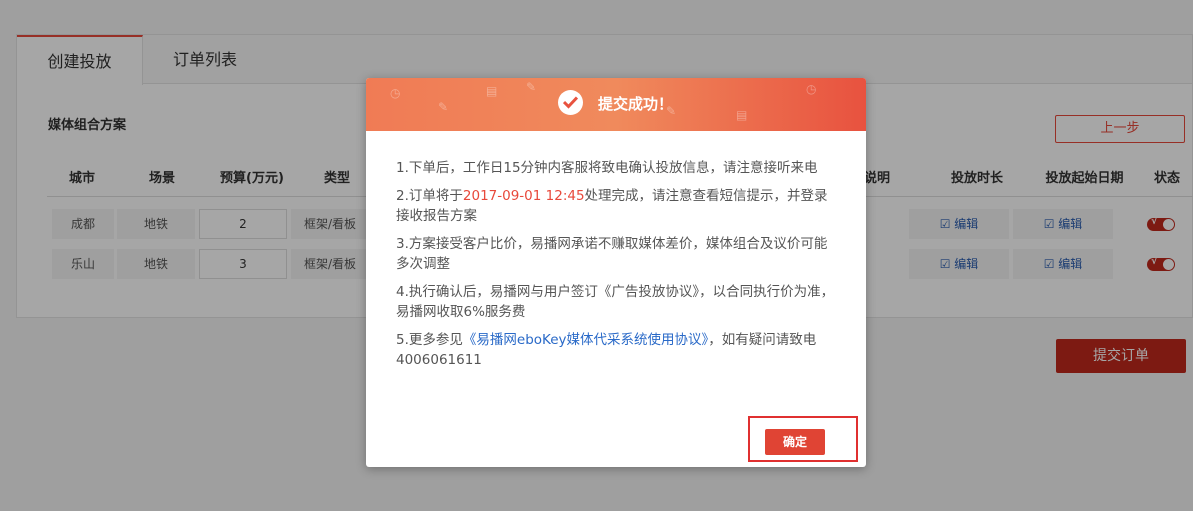  What do you see at coordinates (607, 168) in the screenshot?
I see `notice-1: 1.下单后，工作日15分钟内客服将致电确认投放信息，请注意接听来电` at bounding box center [607, 168].